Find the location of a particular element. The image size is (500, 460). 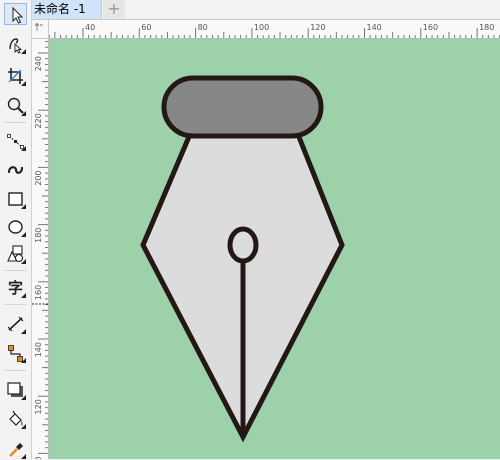

eyedropper-tool-button is located at coordinates (15, 449).